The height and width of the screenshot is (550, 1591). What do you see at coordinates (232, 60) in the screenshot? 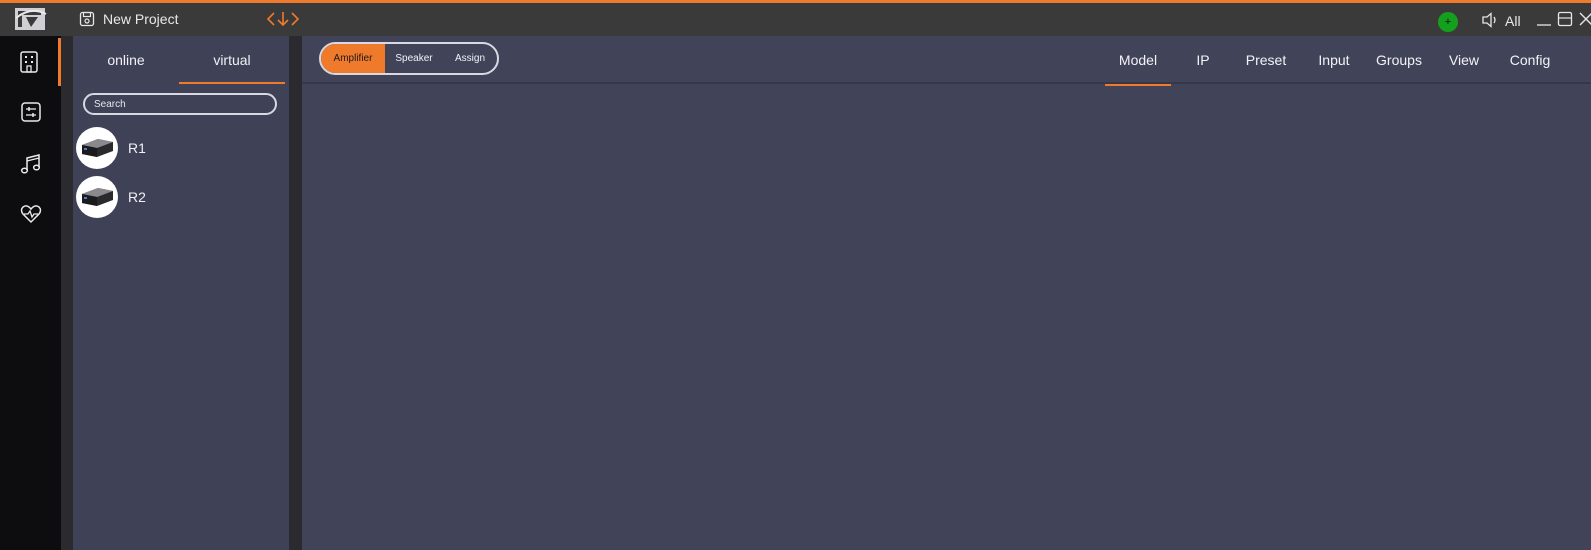
I see `tab-virtual: virtual` at bounding box center [232, 60].